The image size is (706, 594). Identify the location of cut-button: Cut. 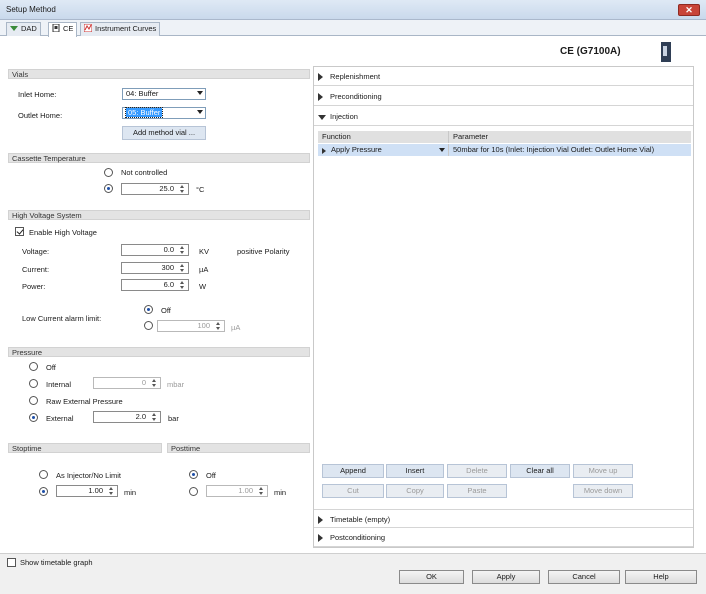
(353, 491).